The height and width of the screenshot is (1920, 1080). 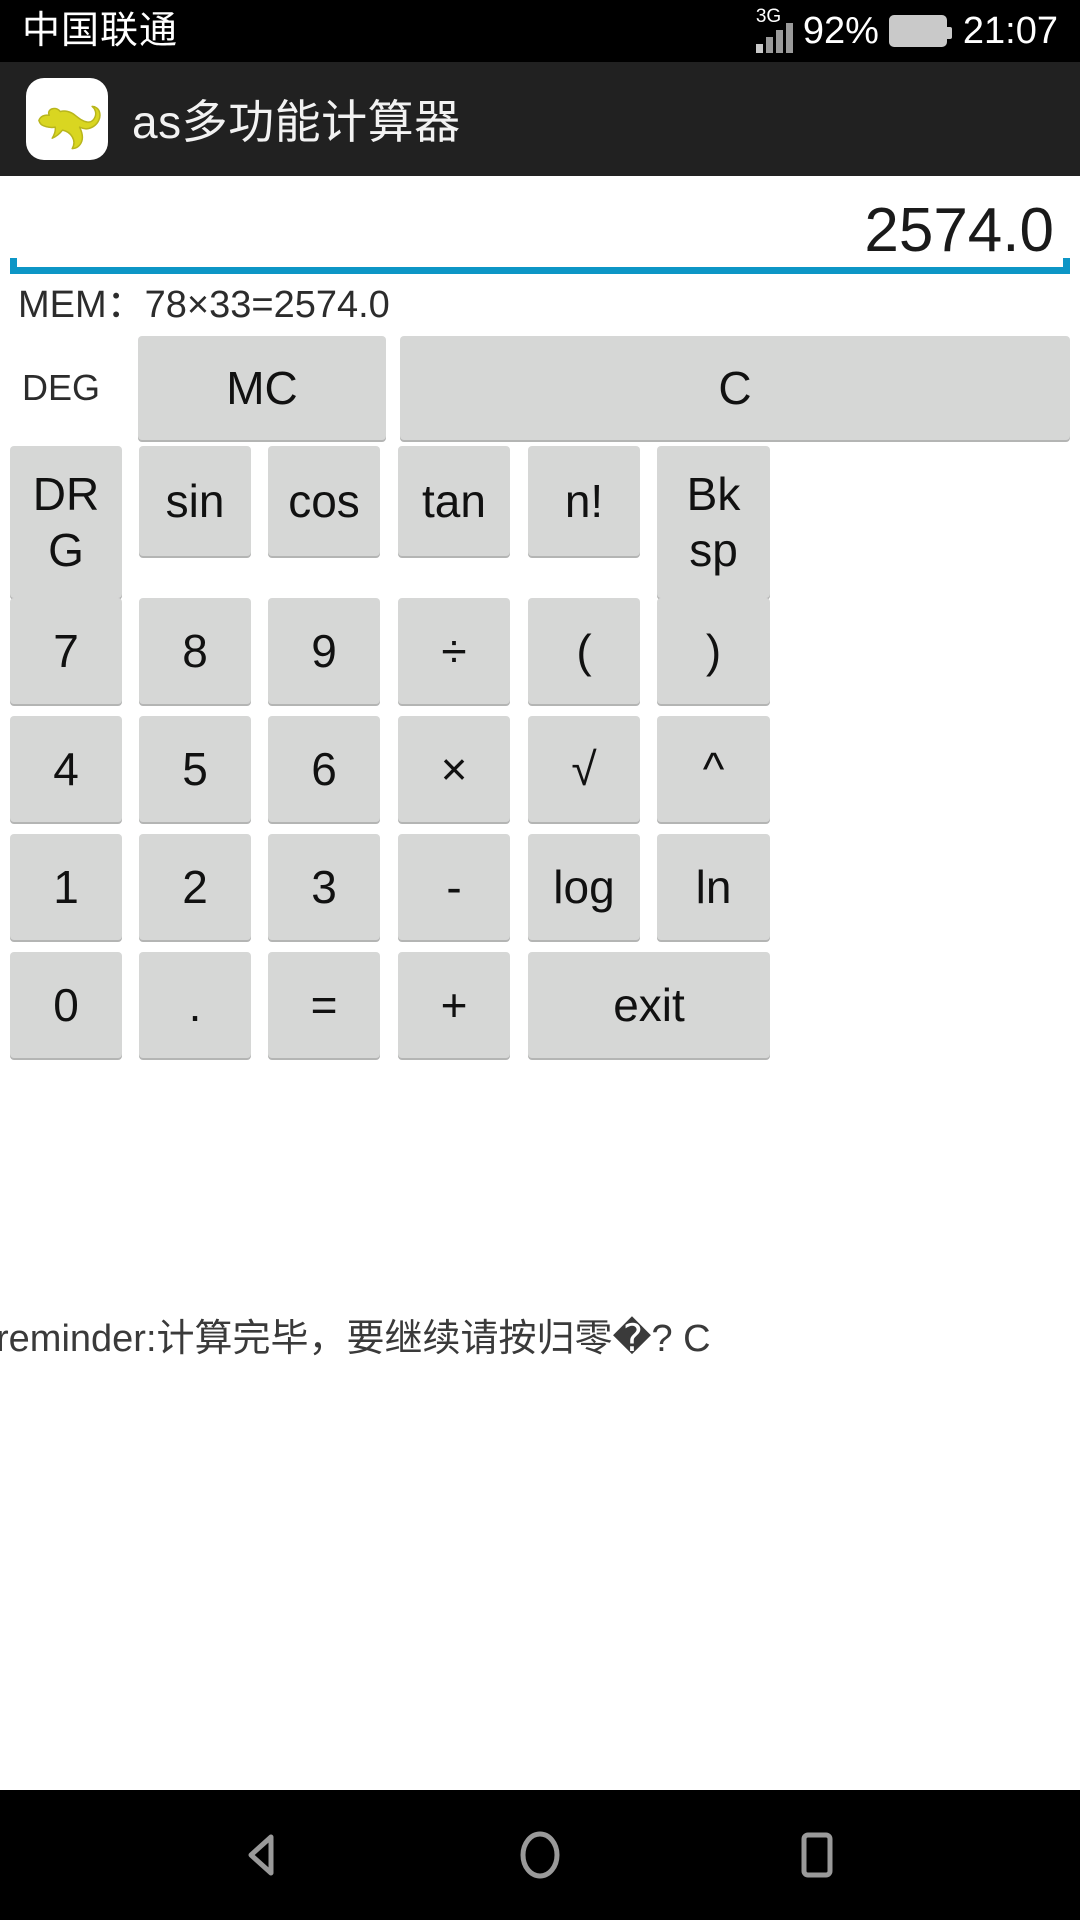 I want to click on keypad-row-functions: DR G sin cos tan n! Bk sp, so click(x=540, y=522).